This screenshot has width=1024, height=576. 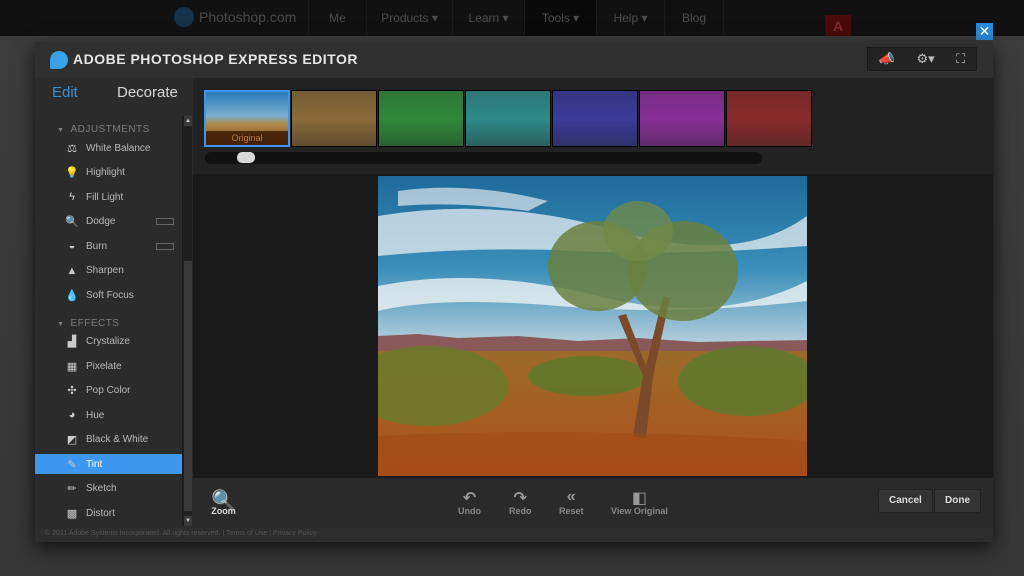 I want to click on view-original-label: View Original, so click(x=639, y=511).